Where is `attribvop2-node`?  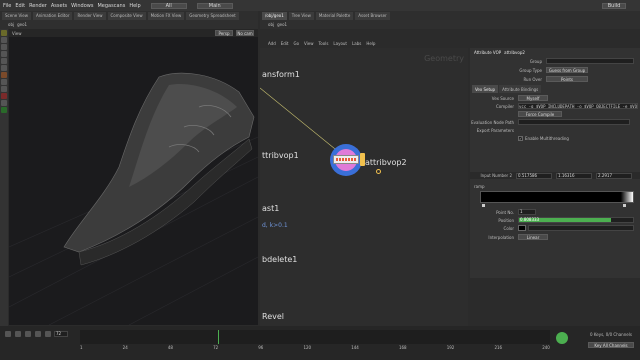 attribvop2-node is located at coordinates (347, 160).